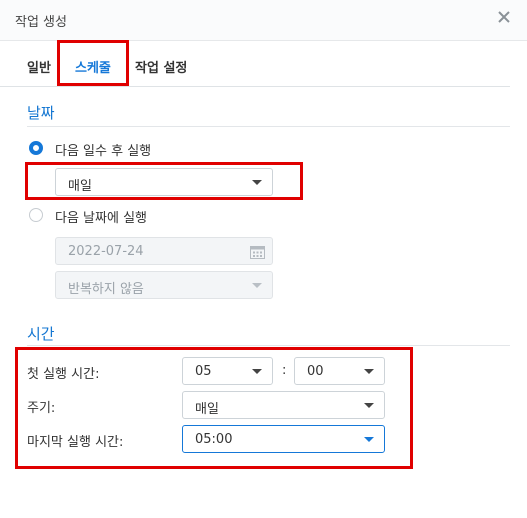 The width and height of the screenshot is (527, 518). I want to click on dialog-titlebar: 작업 생성, so click(263, 20).